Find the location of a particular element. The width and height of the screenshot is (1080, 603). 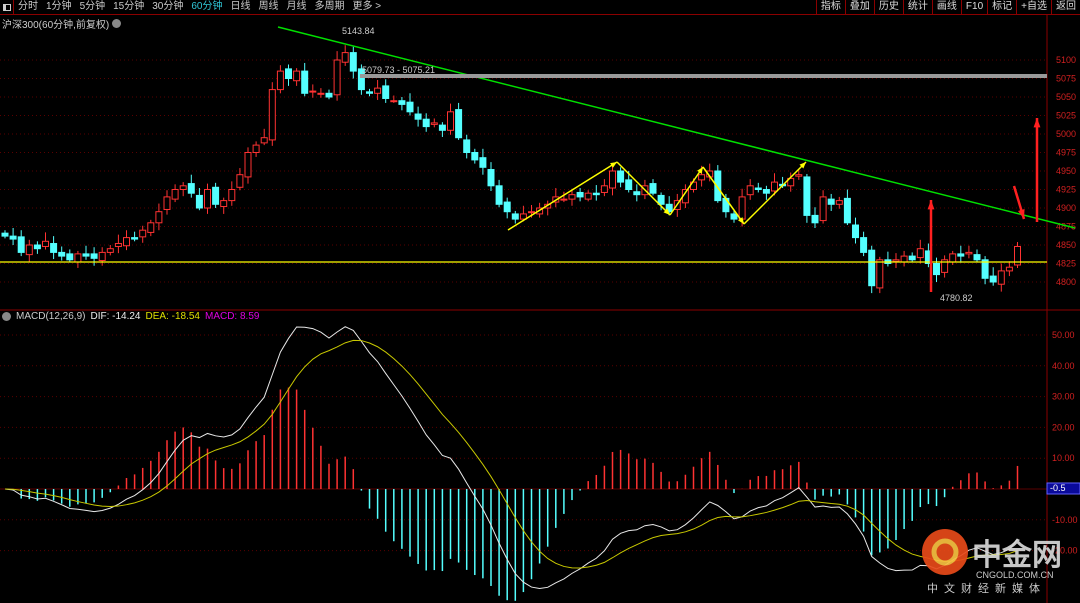

tool-button: +自选 is located at coordinates (1033, 7).